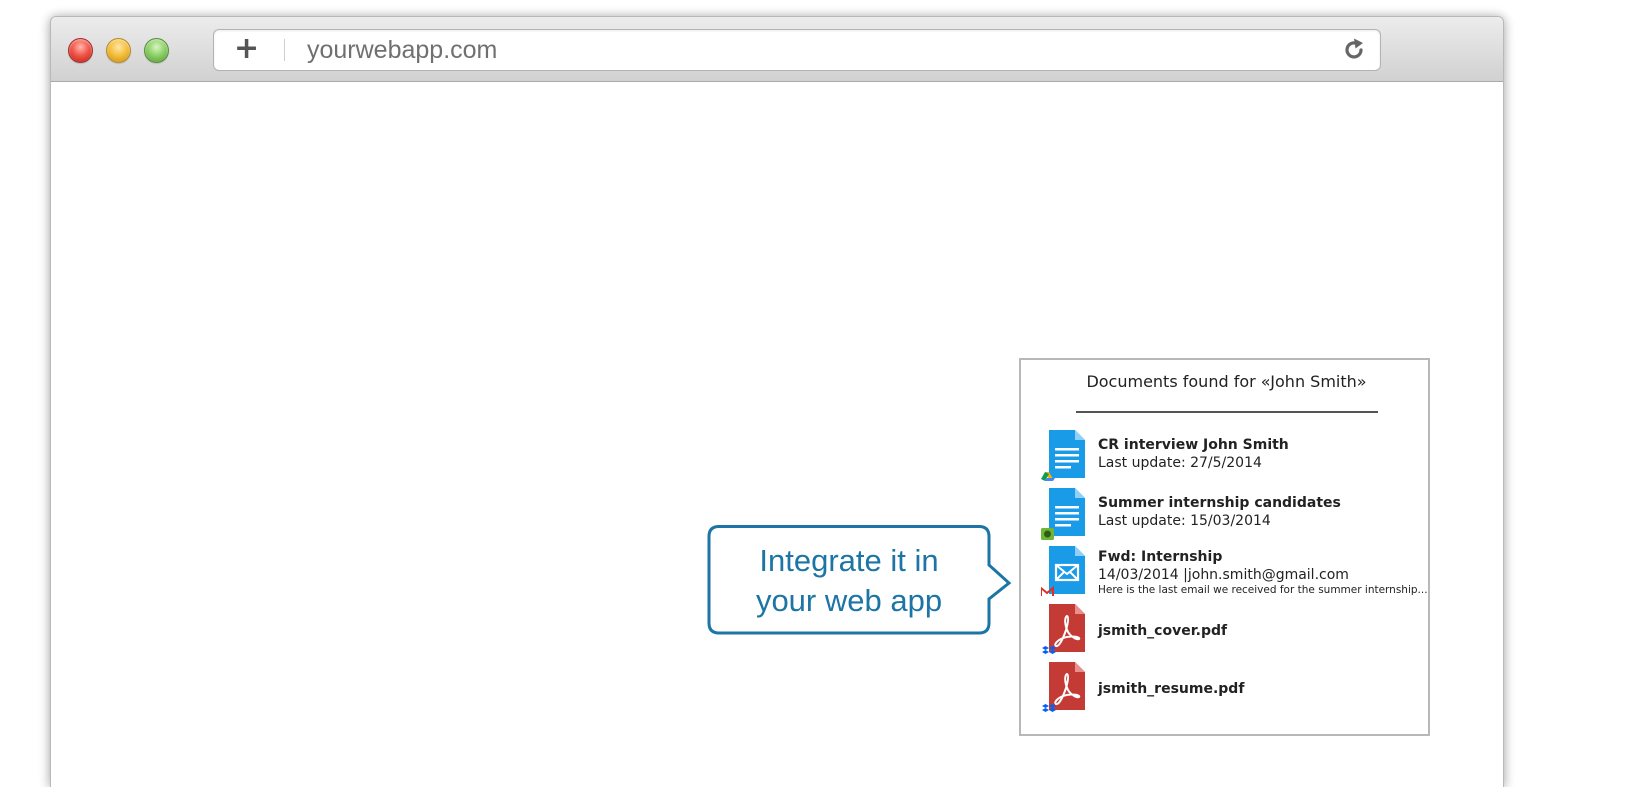  What do you see at coordinates (1354, 50) in the screenshot?
I see `reload-icon` at bounding box center [1354, 50].